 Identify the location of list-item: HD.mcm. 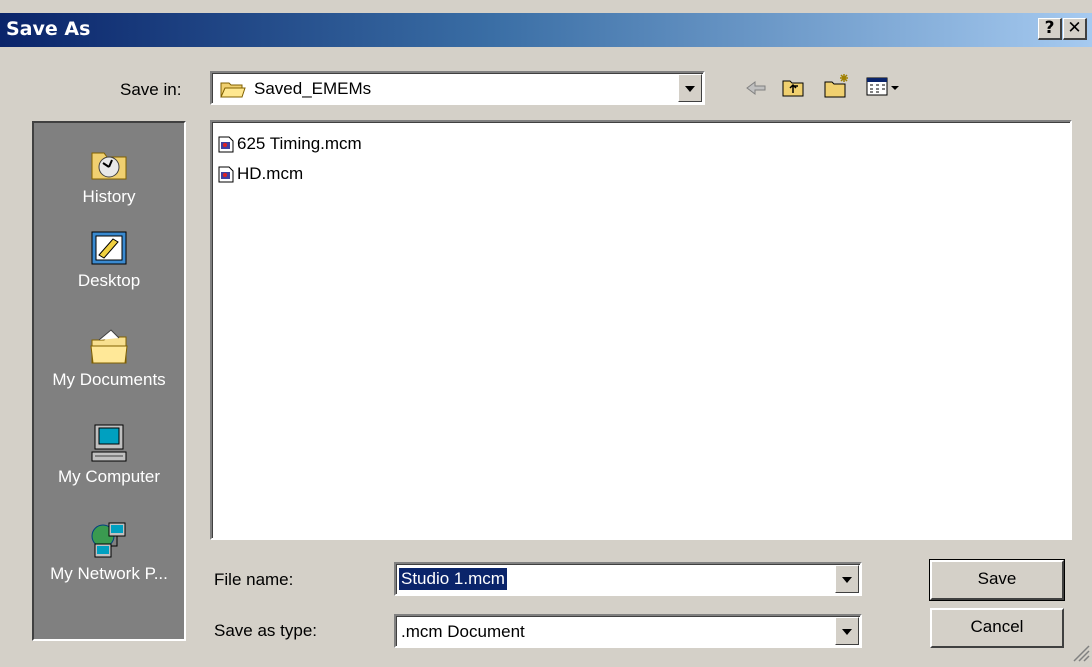
(260, 174).